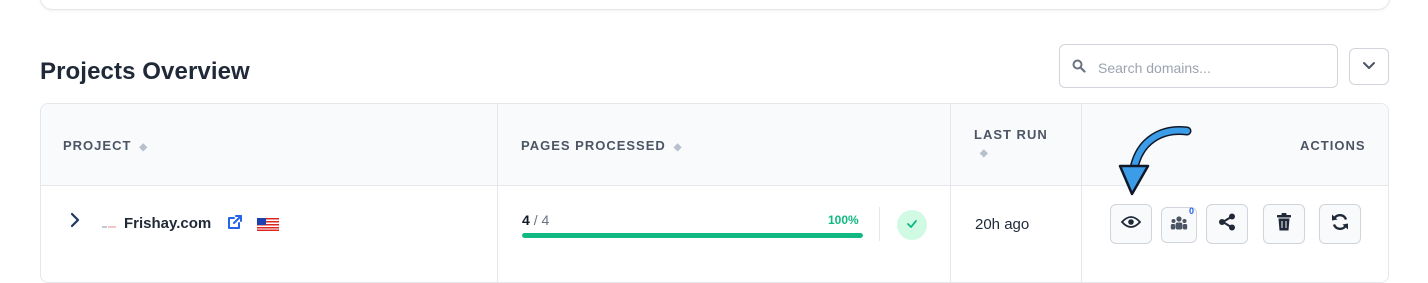 This screenshot has height=283, width=1428. Describe the element at coordinates (268, 226) in the screenshot. I see `us-flag-icon` at that location.